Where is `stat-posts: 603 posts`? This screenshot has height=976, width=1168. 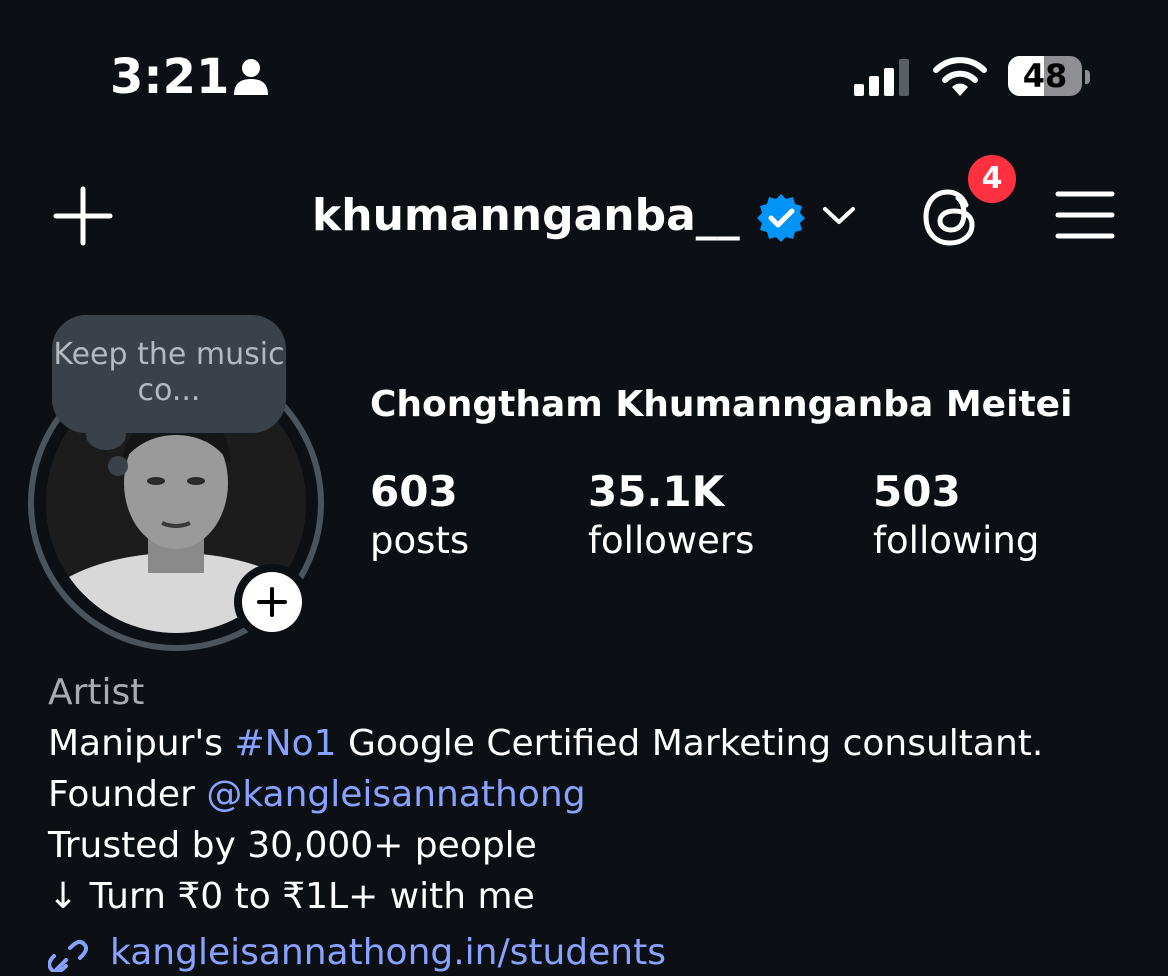
stat-posts: 603 posts is located at coordinates (419, 515).